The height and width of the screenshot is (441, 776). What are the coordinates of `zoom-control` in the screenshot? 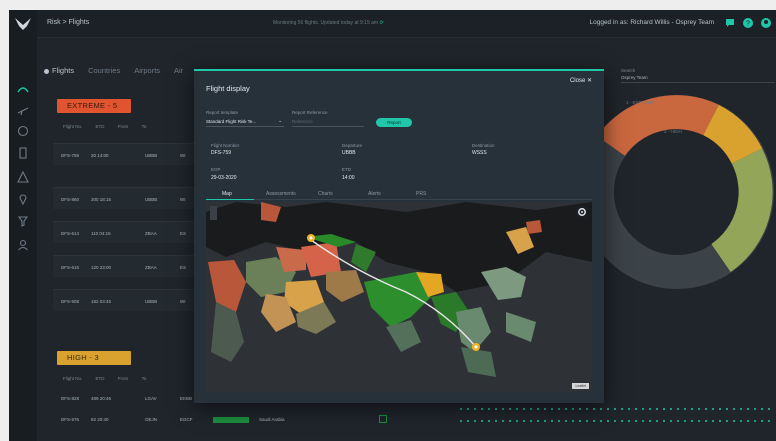 It's located at (213, 213).